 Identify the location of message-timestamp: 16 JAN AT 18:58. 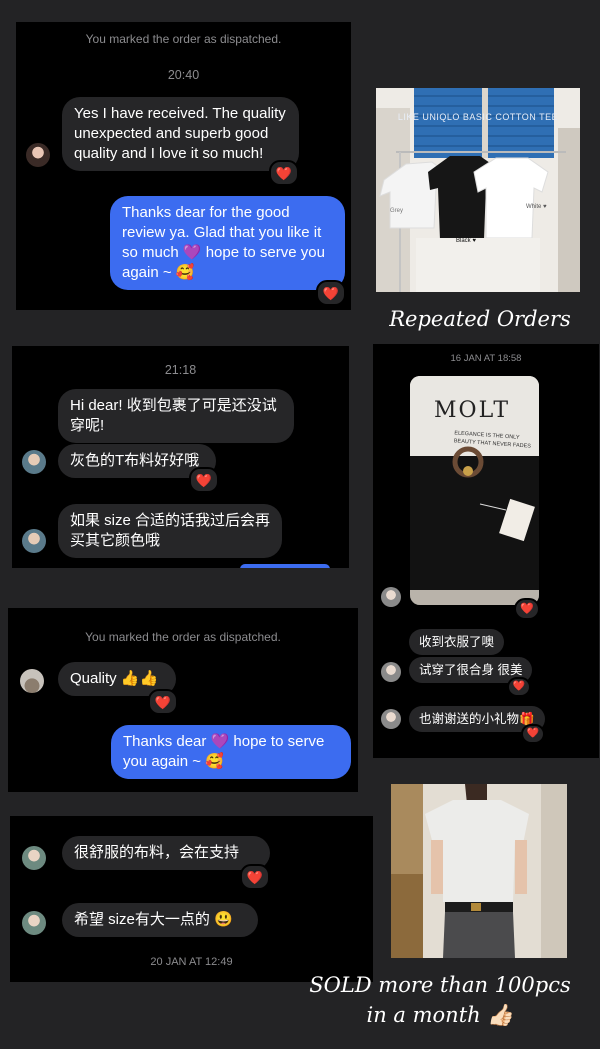
(486, 358).